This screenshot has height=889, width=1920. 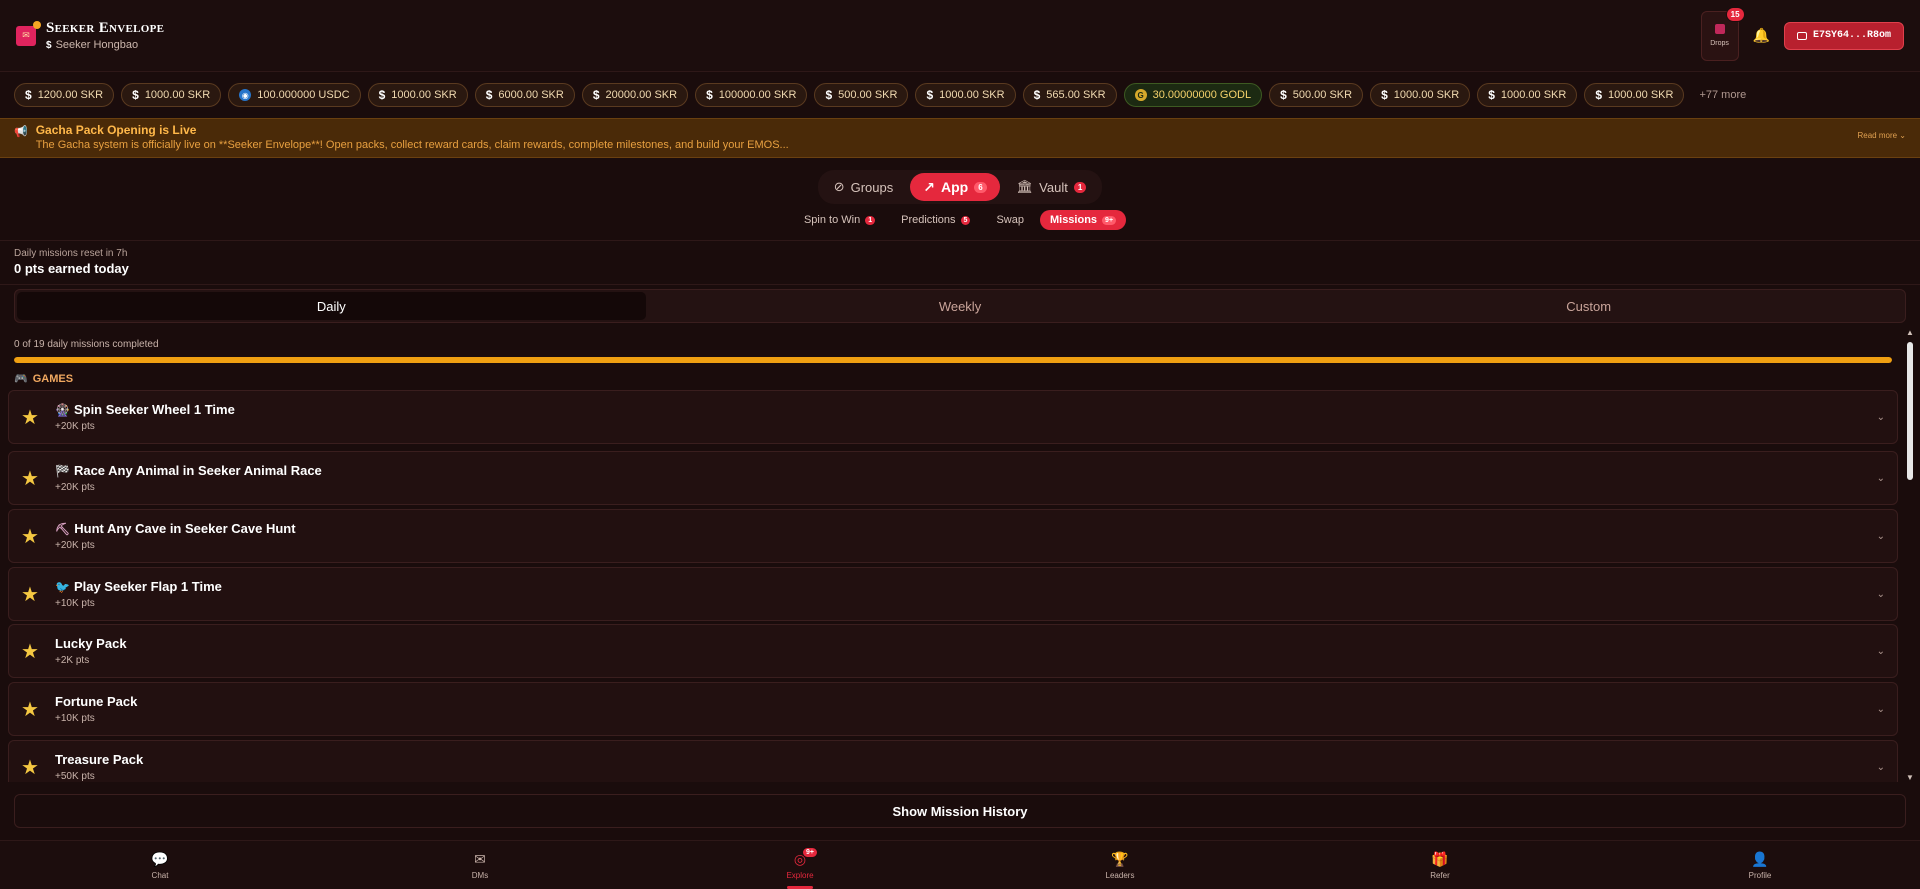 I want to click on read-more-link: Read more ⌄, so click(x=1882, y=135).